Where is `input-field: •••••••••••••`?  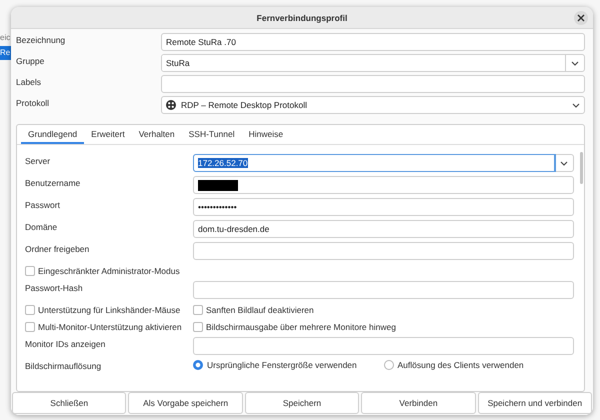
input-field: ••••••••••••• is located at coordinates (383, 207).